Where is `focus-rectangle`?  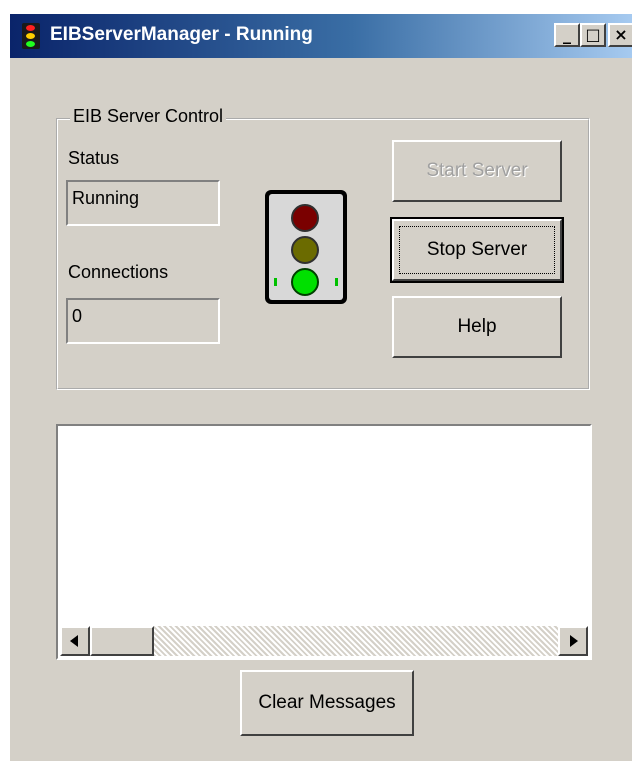 focus-rectangle is located at coordinates (477, 250).